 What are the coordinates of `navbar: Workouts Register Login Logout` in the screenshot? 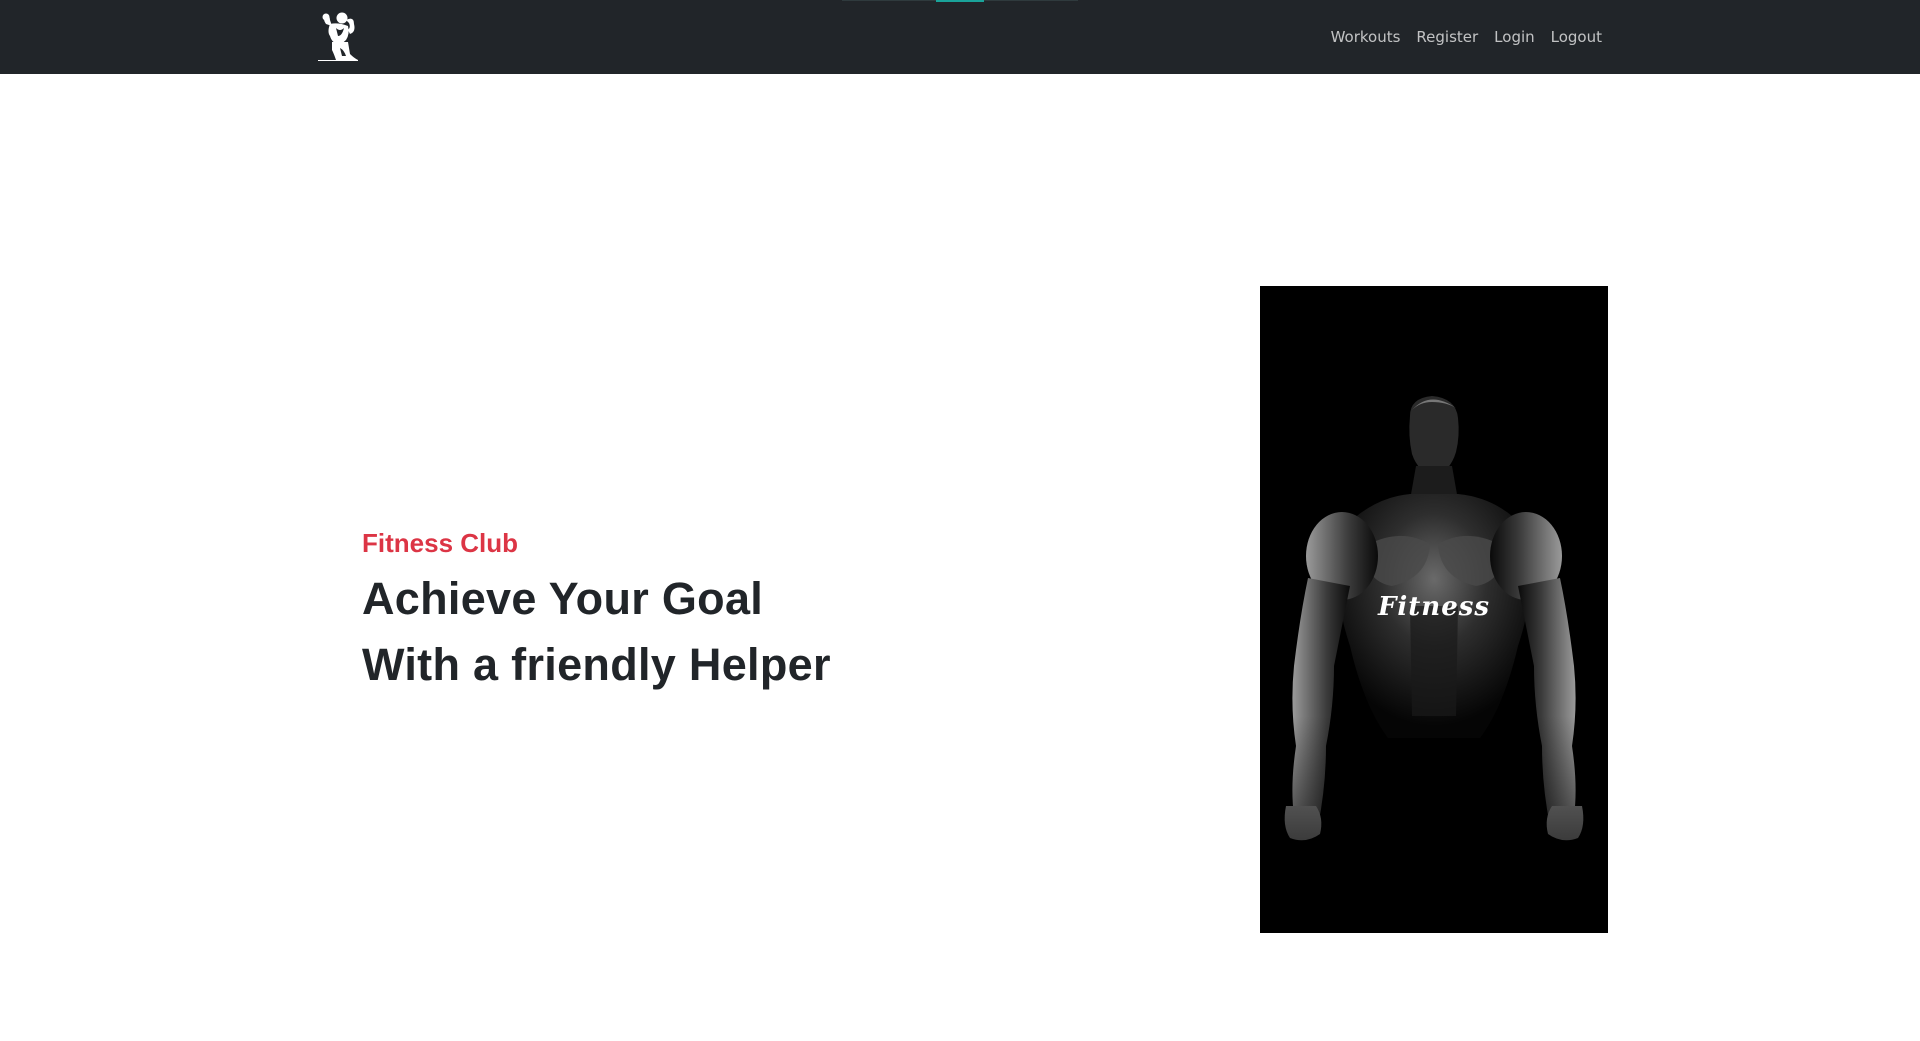 It's located at (960, 37).